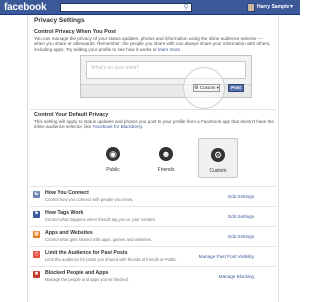  Describe the element at coordinates (273, 7) in the screenshot. I see `user-name-link: Harry Sample` at that location.